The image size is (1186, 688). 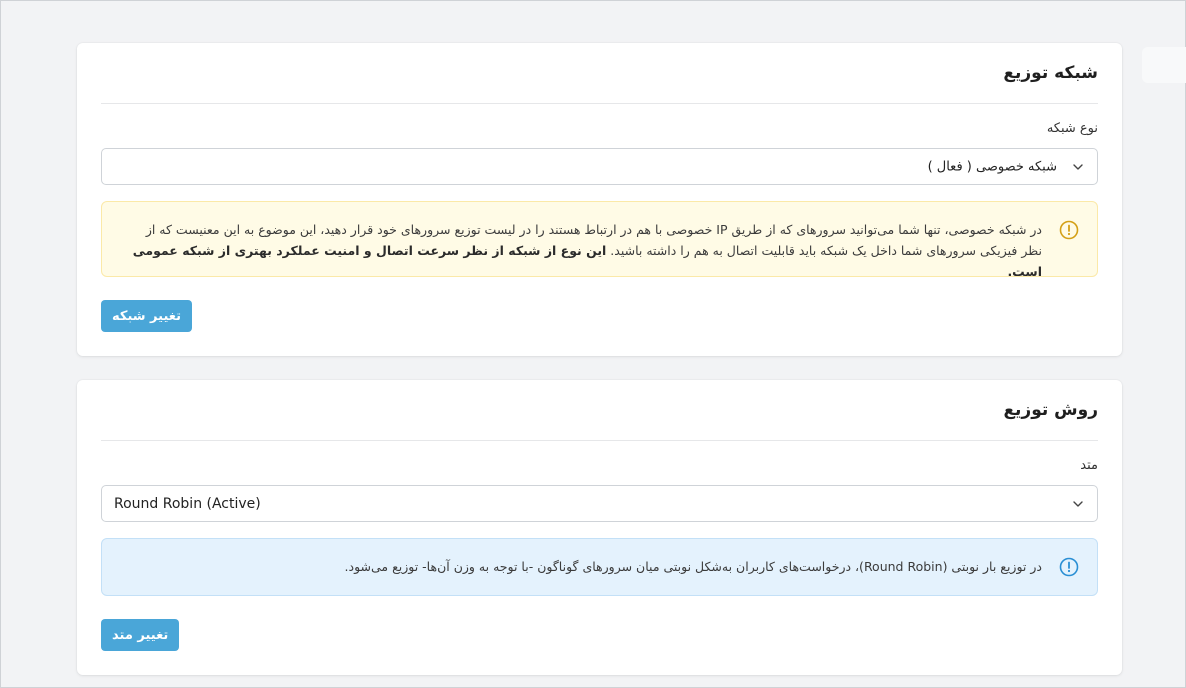 What do you see at coordinates (1069, 230) in the screenshot?
I see `warning-circle-icon` at bounding box center [1069, 230].